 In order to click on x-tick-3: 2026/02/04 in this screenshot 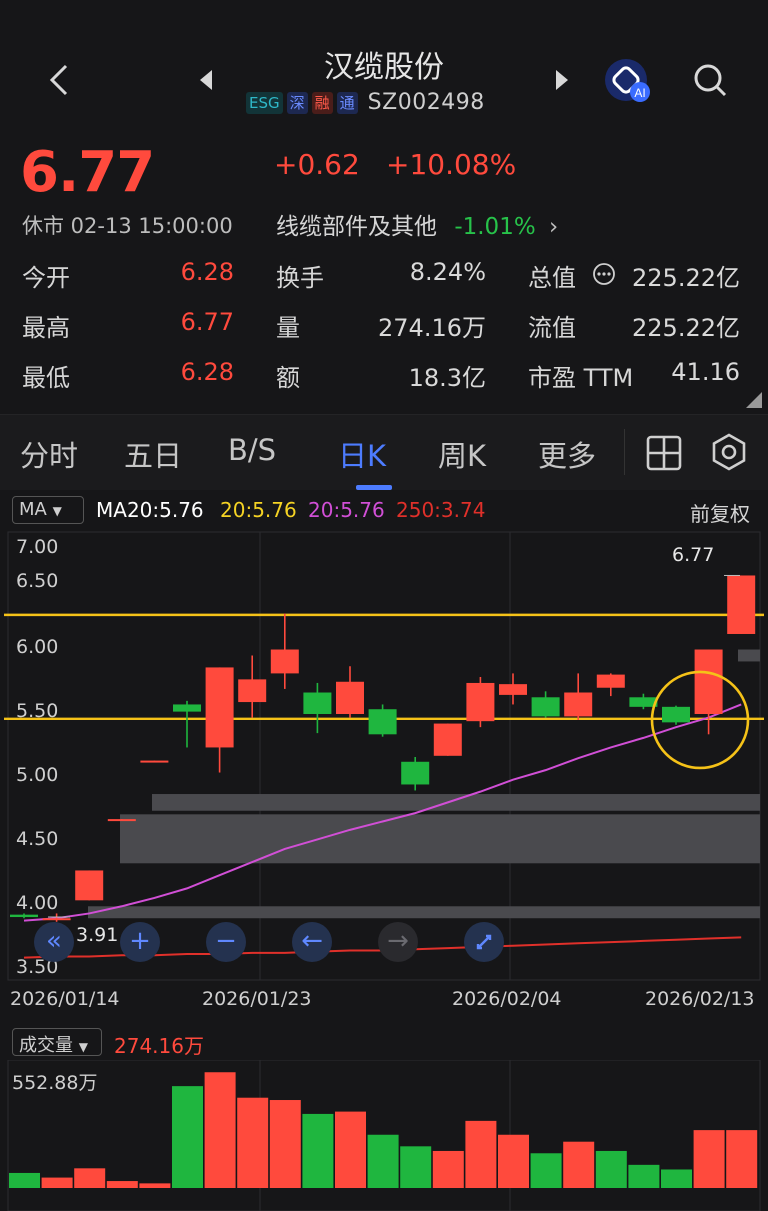, I will do `click(507, 999)`.